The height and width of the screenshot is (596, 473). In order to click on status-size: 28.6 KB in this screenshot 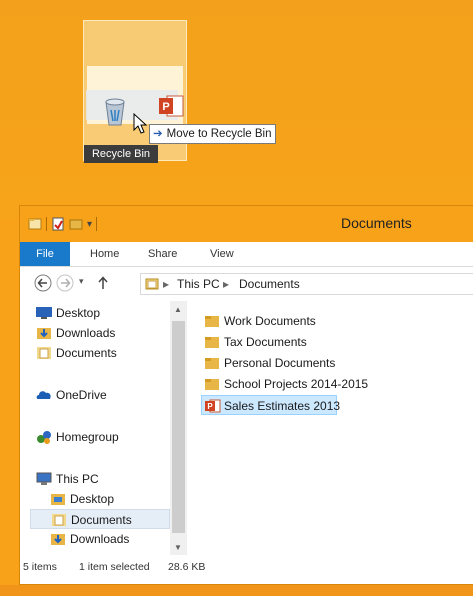, I will do `click(187, 567)`.